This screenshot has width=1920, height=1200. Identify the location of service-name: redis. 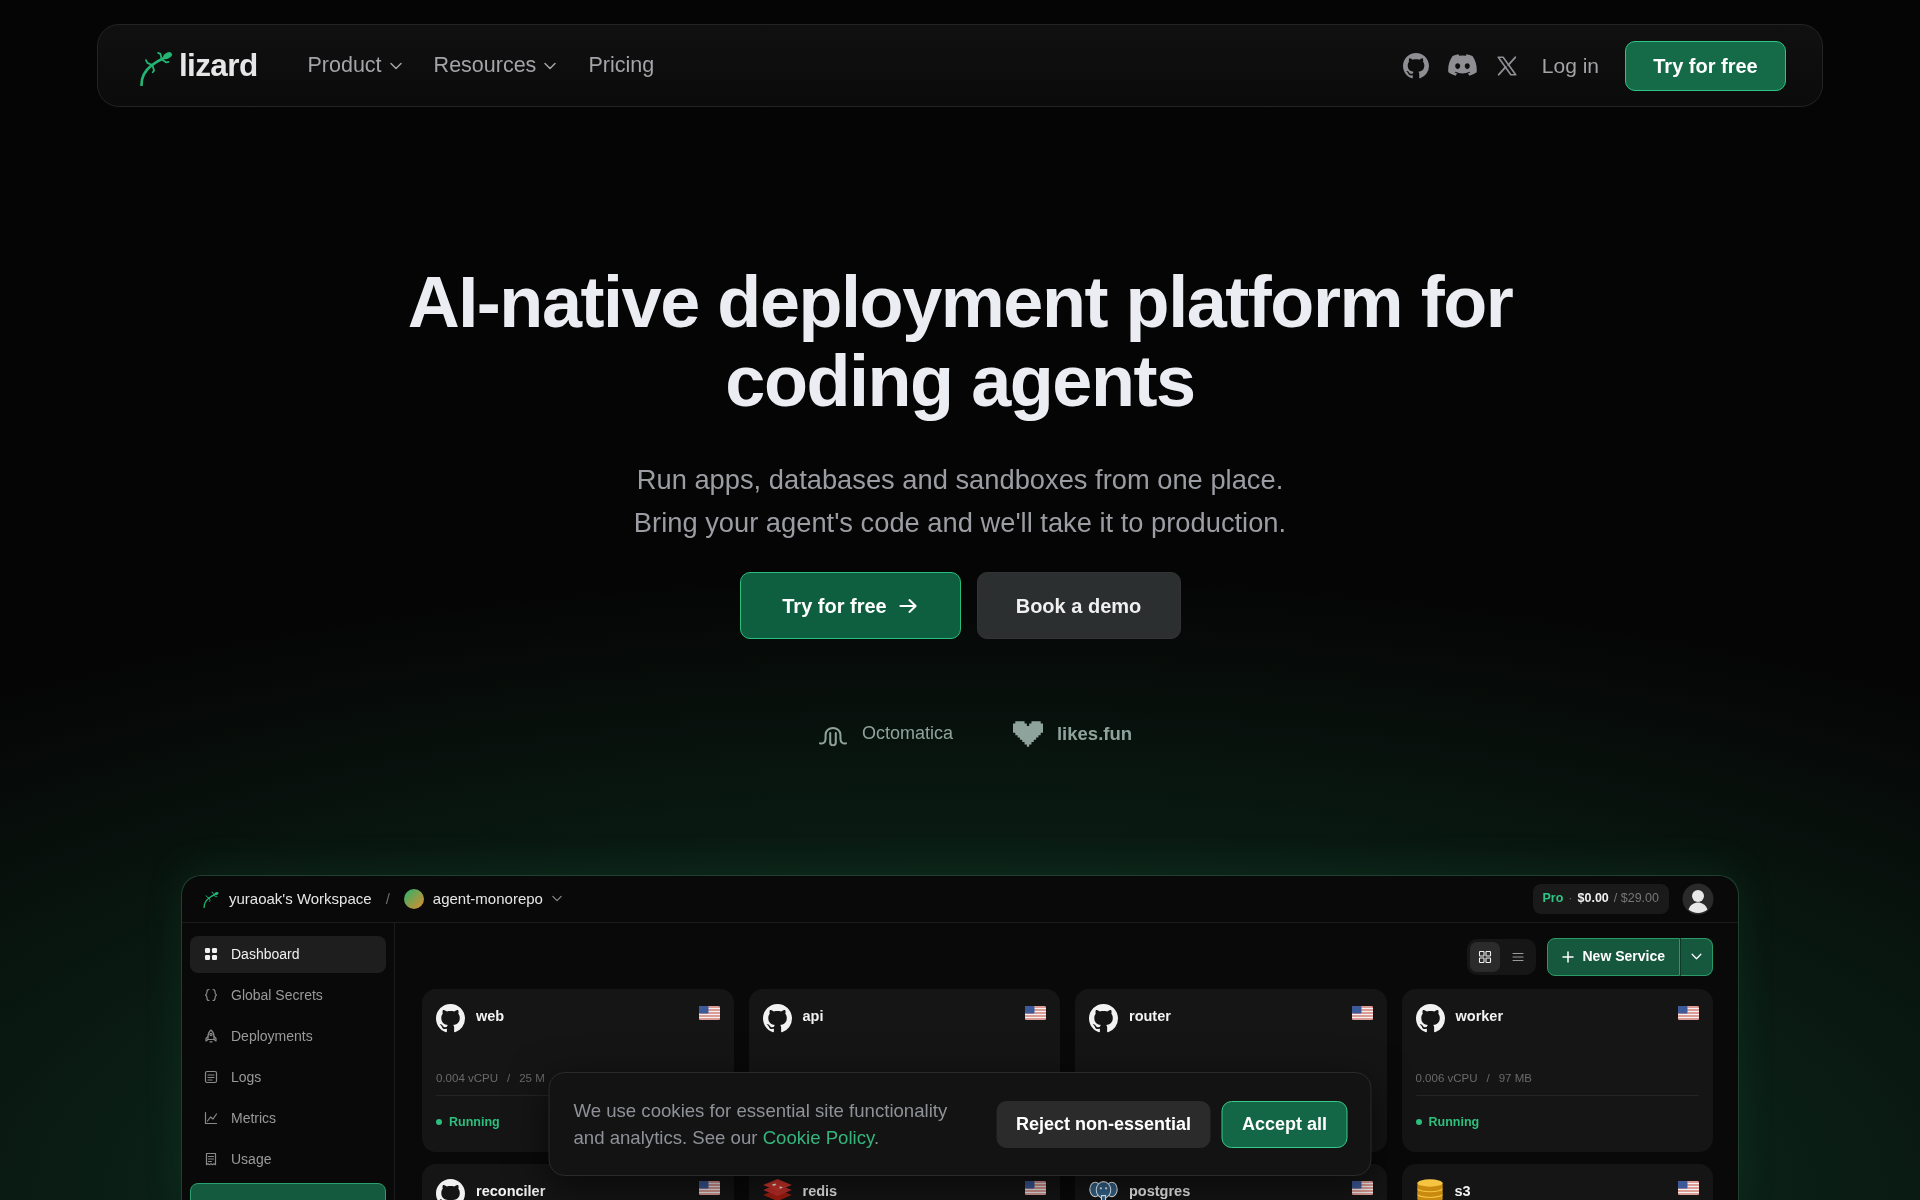
(820, 1190).